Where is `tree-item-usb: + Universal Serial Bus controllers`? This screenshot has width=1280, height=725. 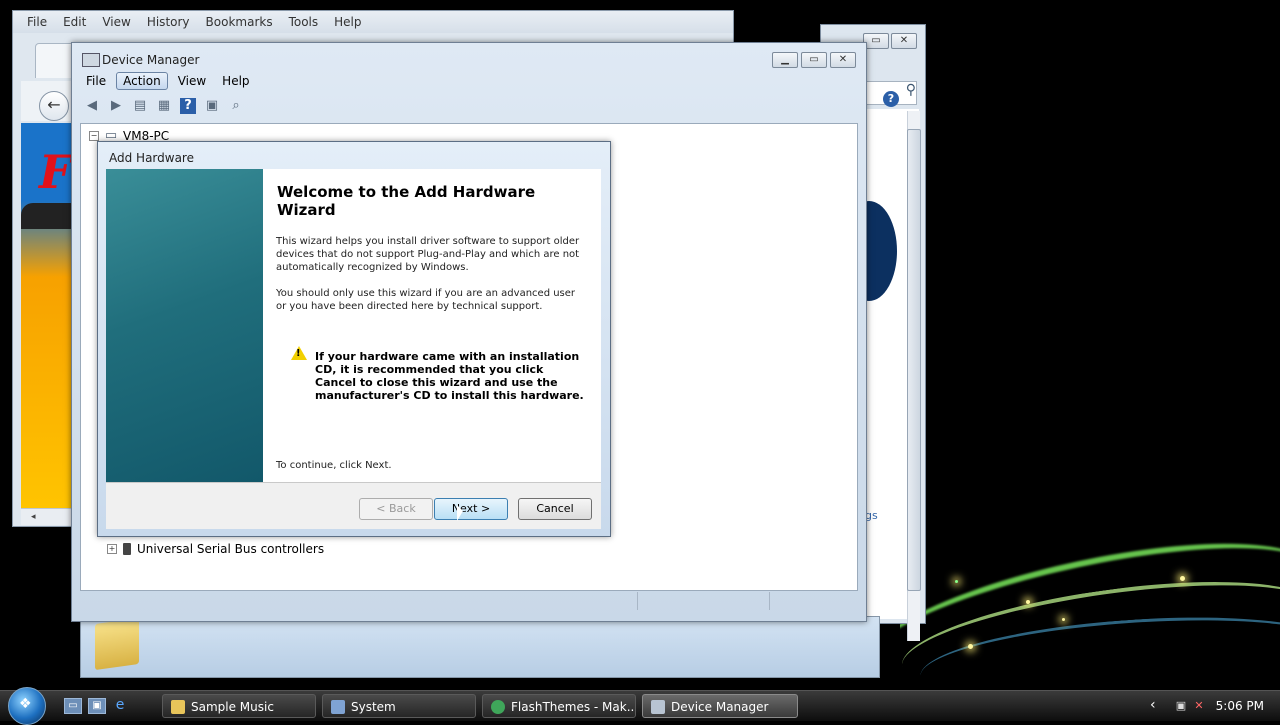
tree-item-usb: + Universal Serial Bus controllers is located at coordinates (215, 549).